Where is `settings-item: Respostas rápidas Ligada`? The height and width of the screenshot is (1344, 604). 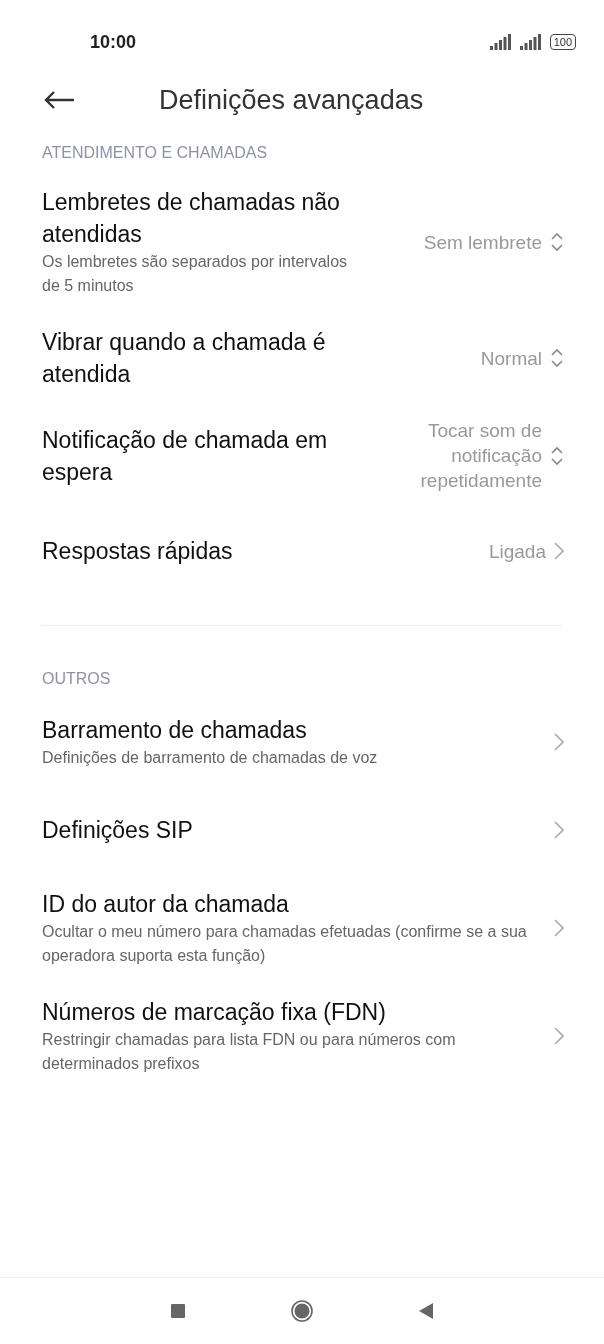 settings-item: Respostas rápidas Ligada is located at coordinates (302, 551).